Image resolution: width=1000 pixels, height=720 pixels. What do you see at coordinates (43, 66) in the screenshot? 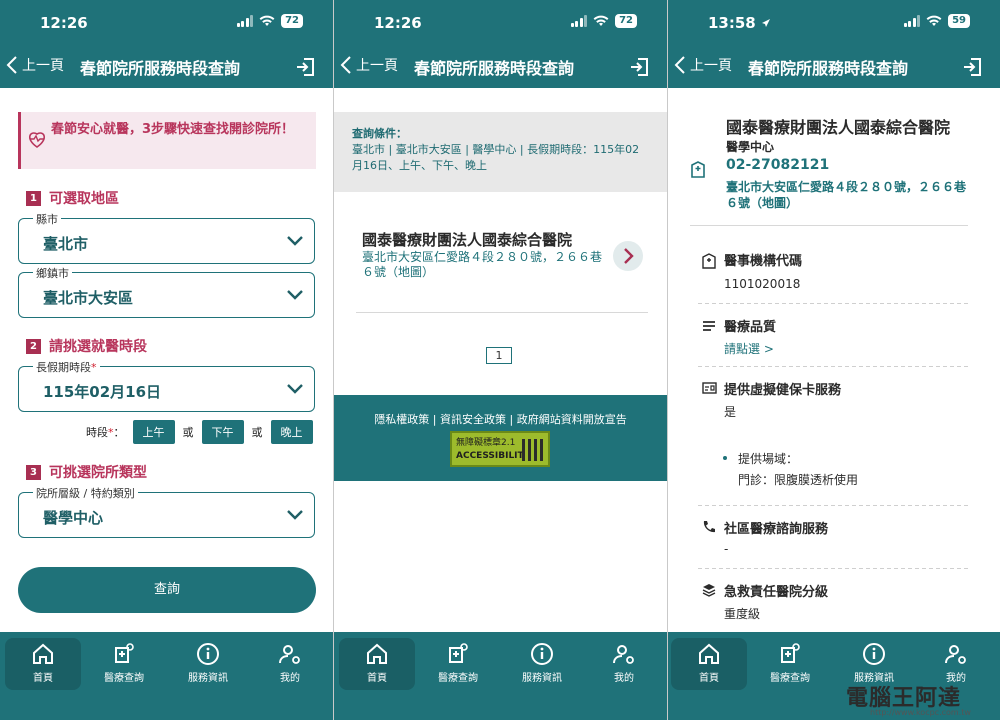
I see `back-label: 上一頁` at bounding box center [43, 66].